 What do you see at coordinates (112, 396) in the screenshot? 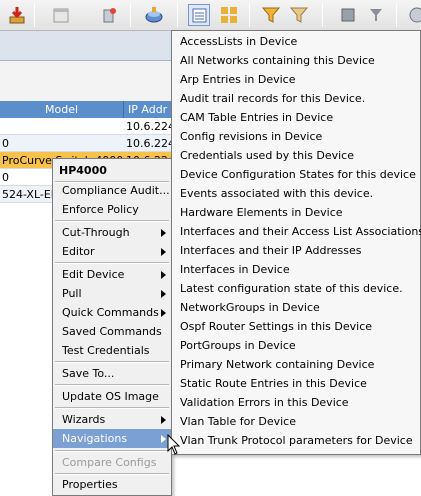
I see `menu-item-update-os-image: Update OS Image` at bounding box center [112, 396].